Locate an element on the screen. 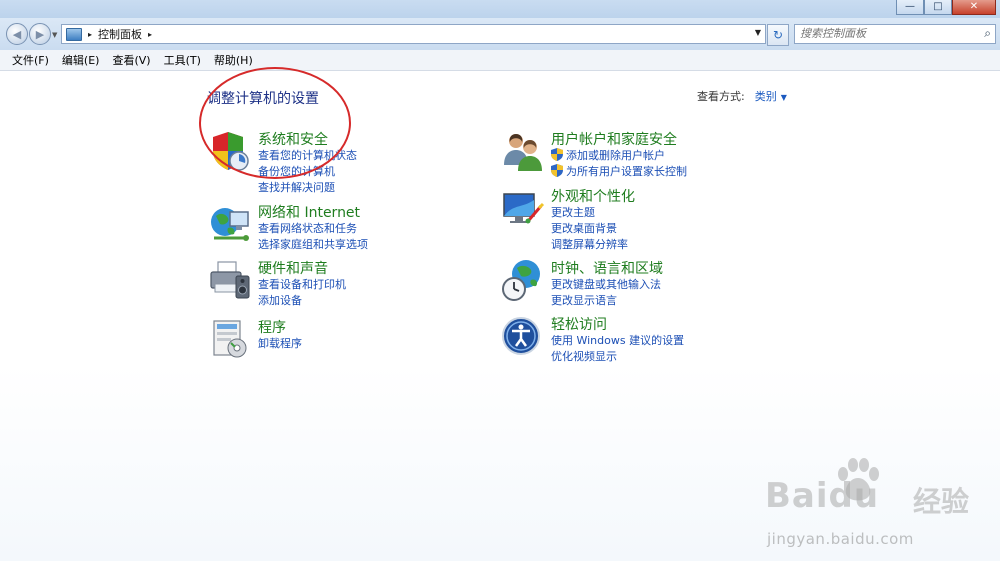  search-icon: ⌕ is located at coordinates (987, 33).